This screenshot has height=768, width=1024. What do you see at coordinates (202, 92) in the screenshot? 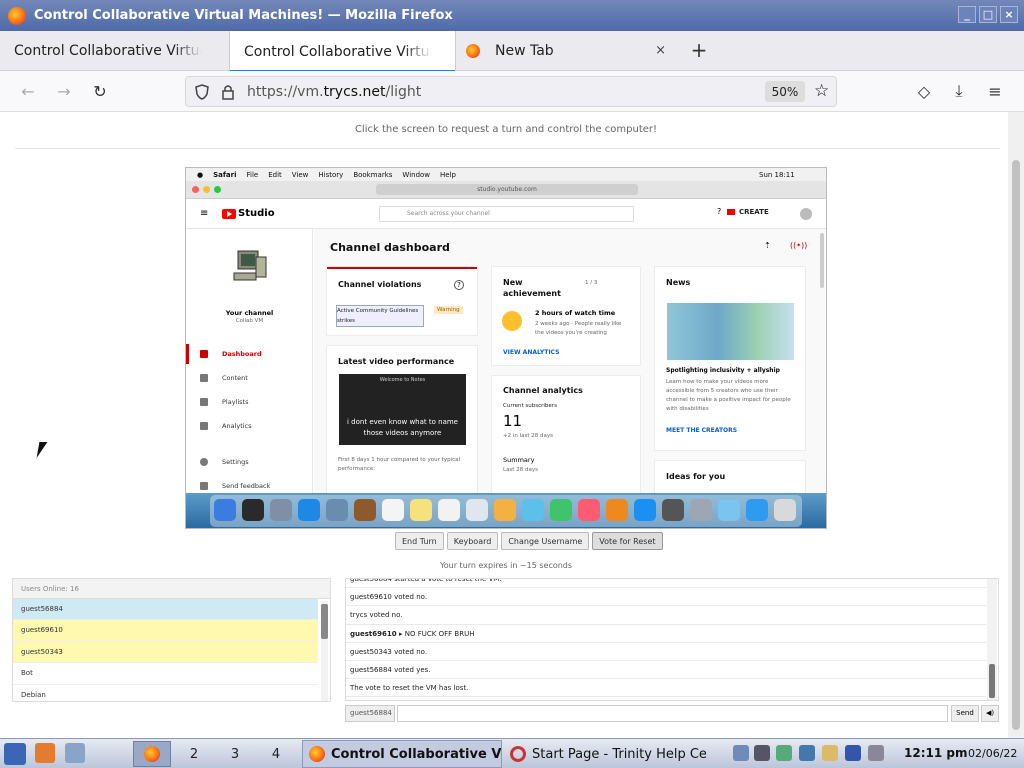
I see `shield-icon` at bounding box center [202, 92].